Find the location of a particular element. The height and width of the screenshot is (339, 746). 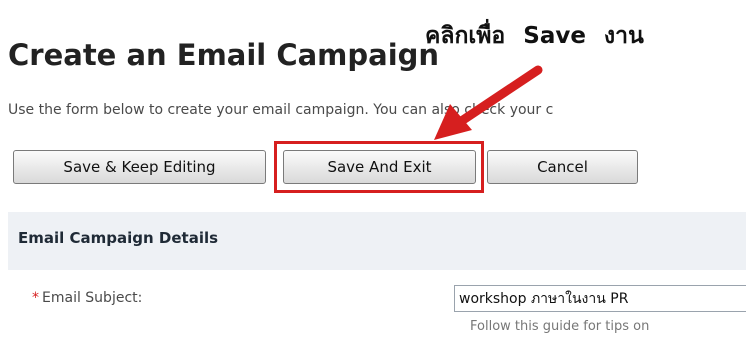

page-title: Create an Email Campaign is located at coordinates (224, 55).